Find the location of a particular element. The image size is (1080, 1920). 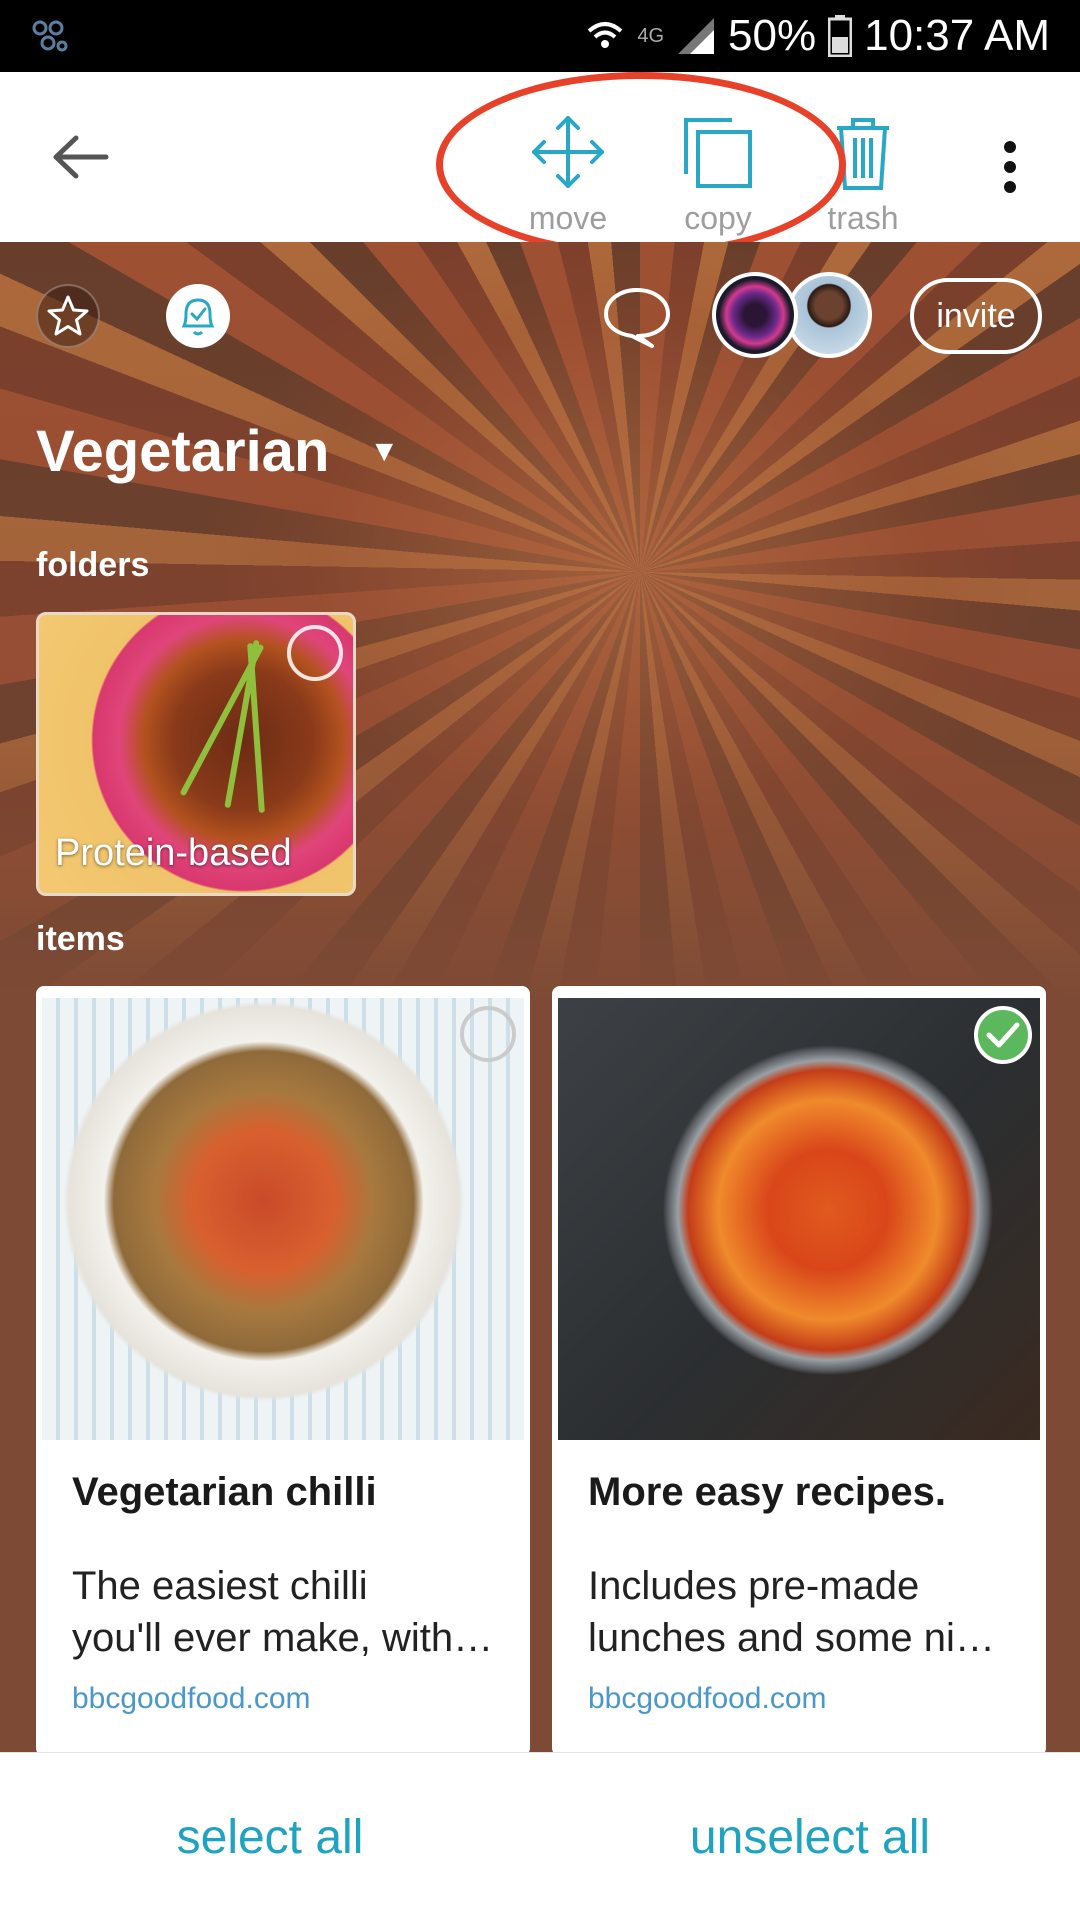

selection-toolbar: move copy trash is located at coordinates (540, 157).